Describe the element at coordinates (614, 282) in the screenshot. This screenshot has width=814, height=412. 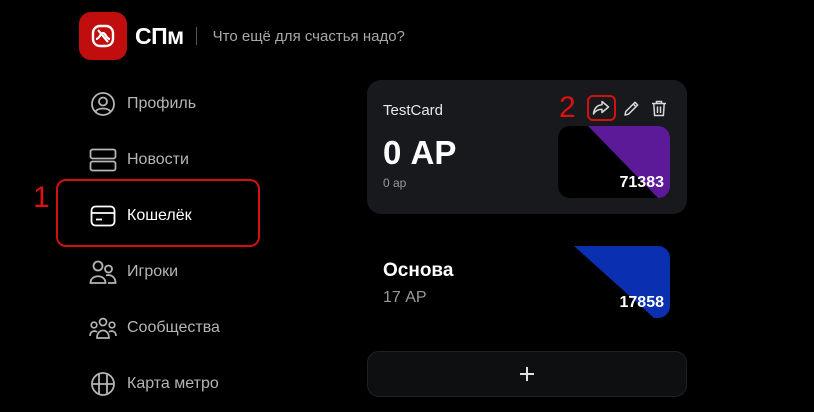
I see `card-visual: 17858` at that location.